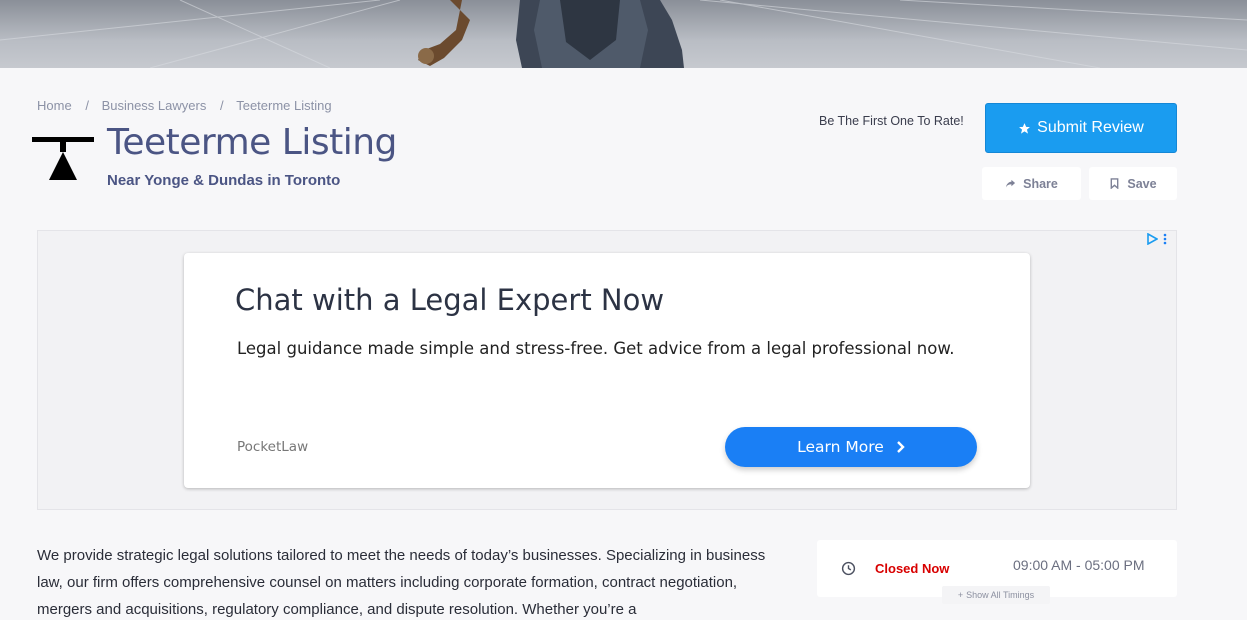  I want to click on show-all-timings-label: Show All Timings, so click(1000, 595).